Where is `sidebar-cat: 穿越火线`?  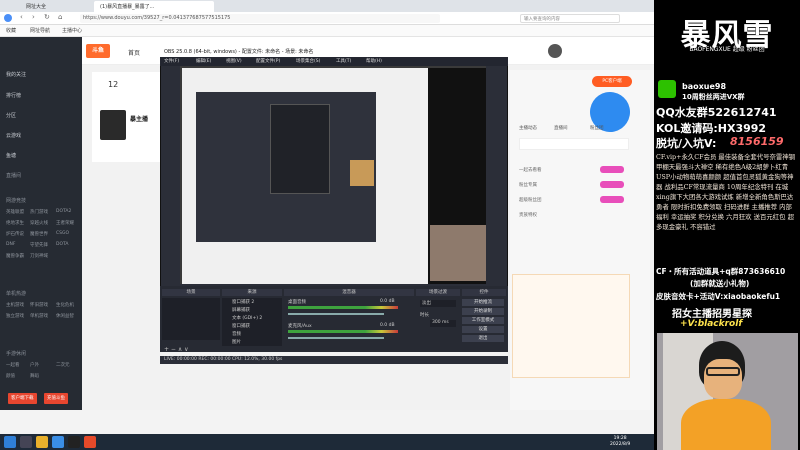
sidebar-cat: 穿越火线 is located at coordinates (39, 223).